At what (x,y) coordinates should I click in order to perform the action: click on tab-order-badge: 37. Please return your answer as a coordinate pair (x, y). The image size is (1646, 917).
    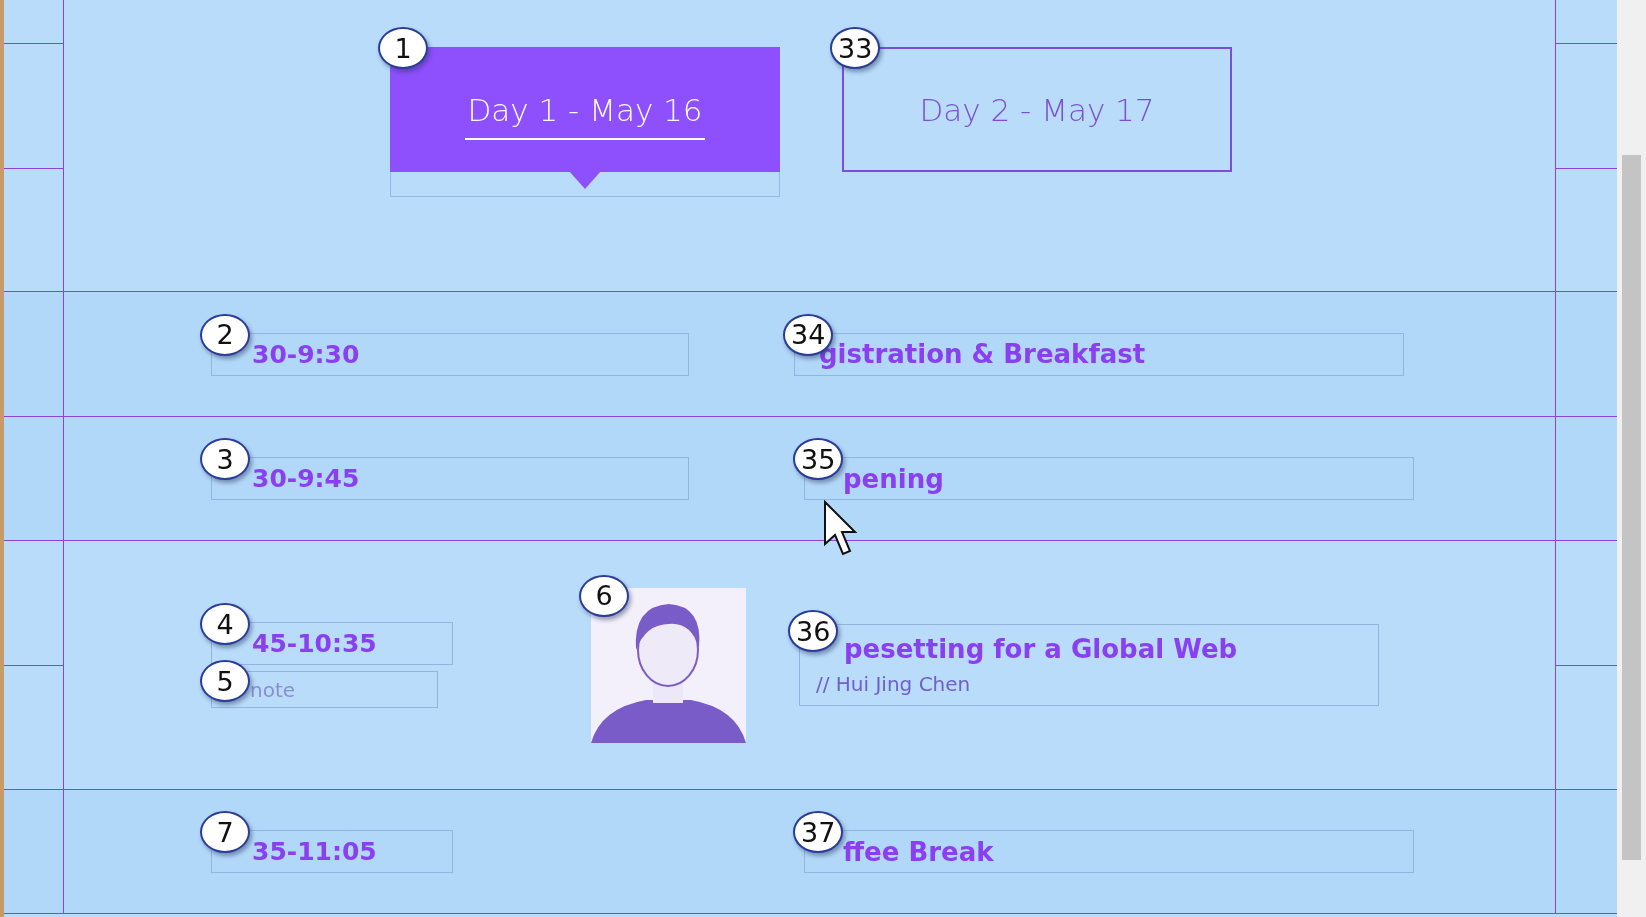
    Looking at the image, I should click on (818, 832).